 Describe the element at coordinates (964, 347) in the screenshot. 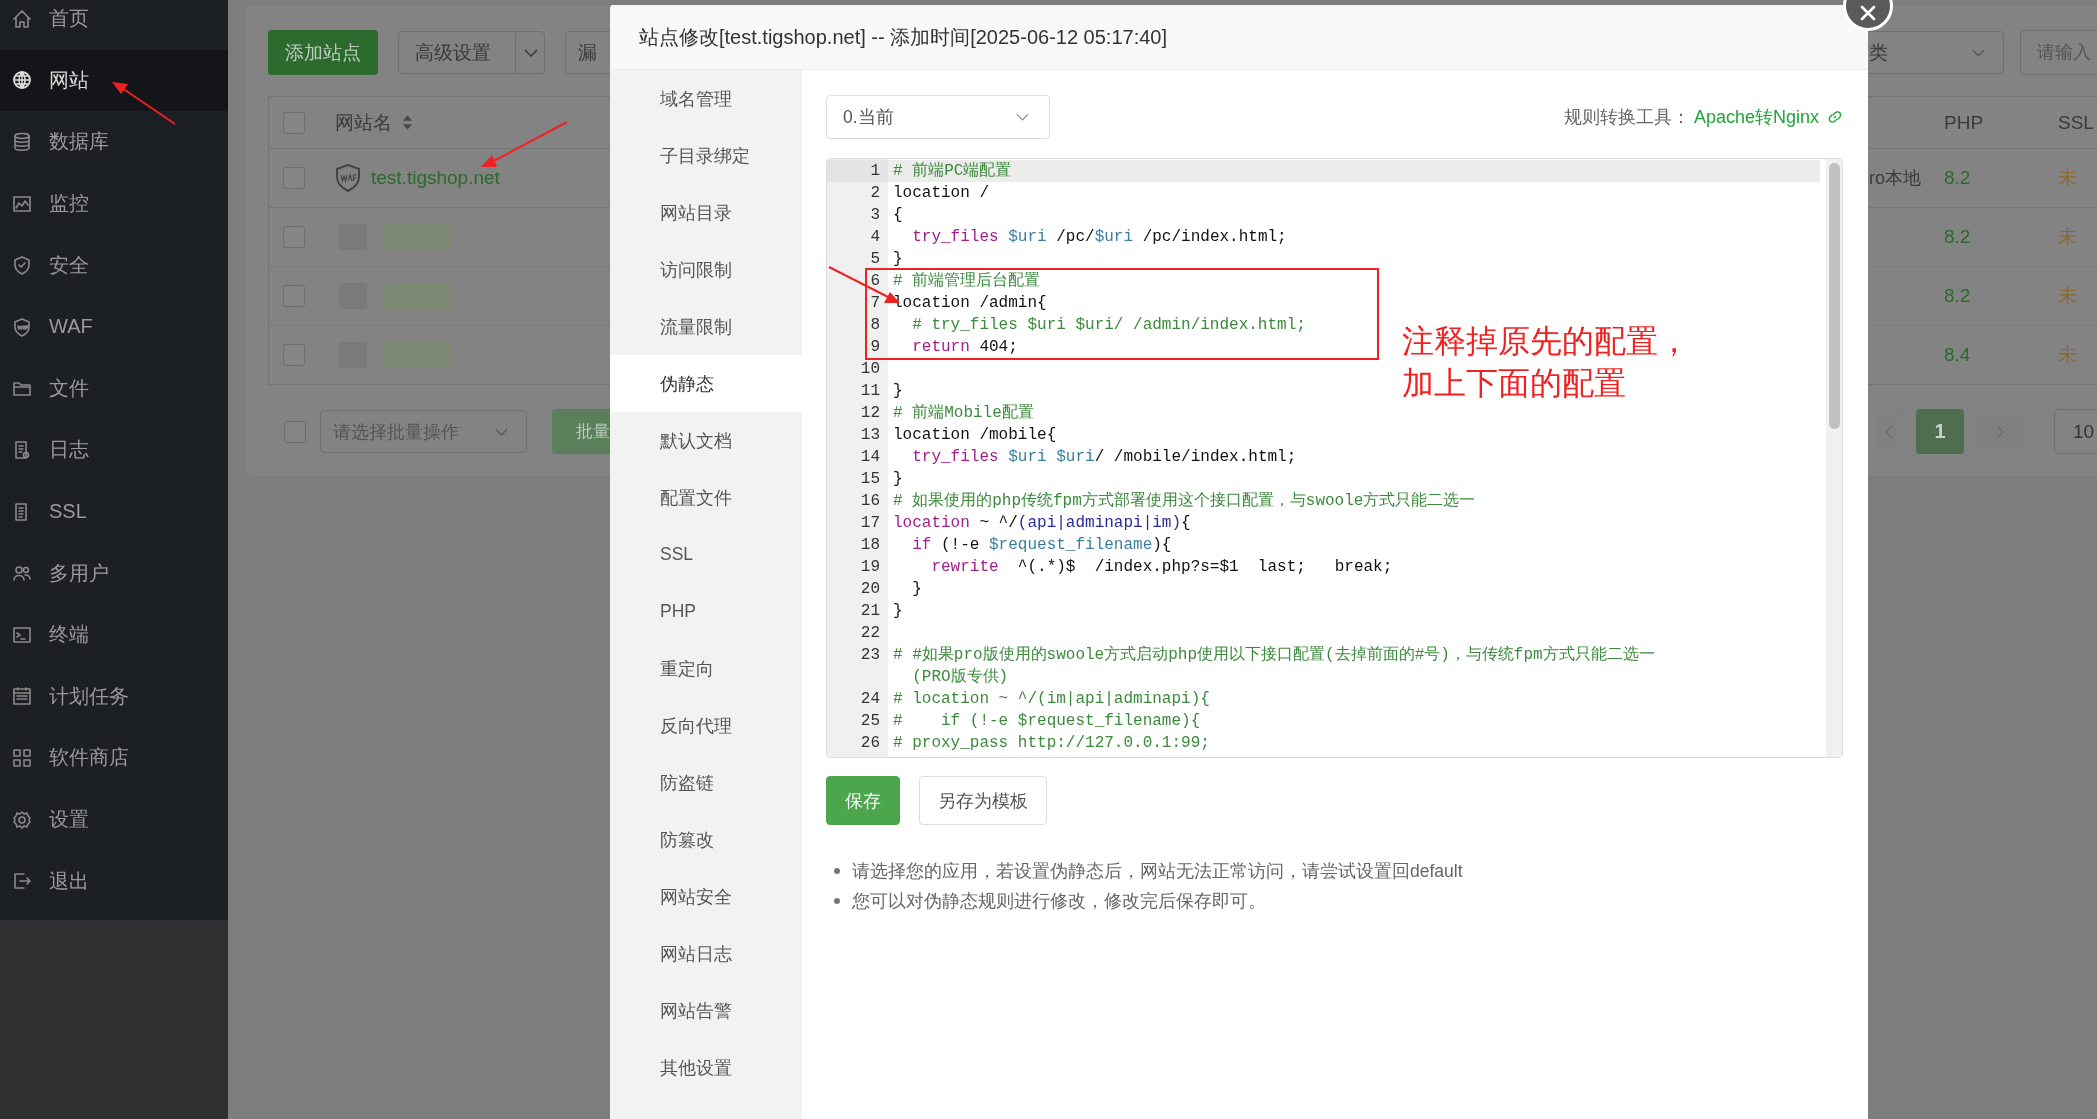

I see `code-line: return 404;` at that location.